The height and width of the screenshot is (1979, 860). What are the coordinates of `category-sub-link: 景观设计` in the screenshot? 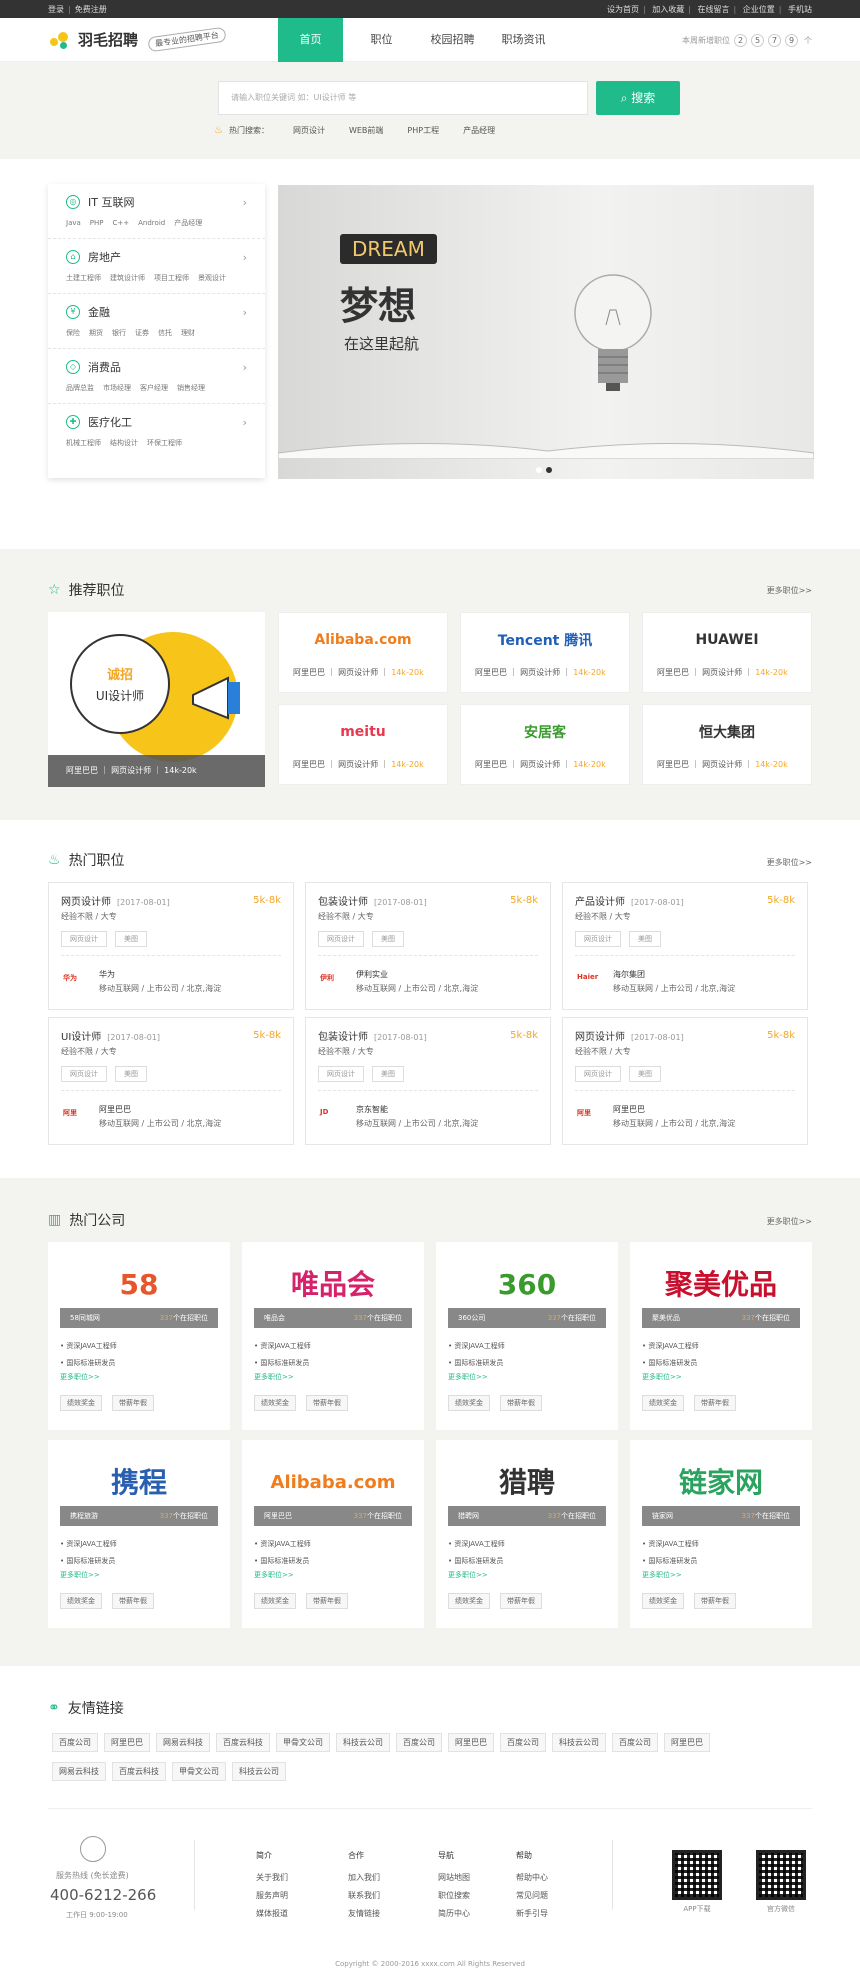 It's located at (212, 278).